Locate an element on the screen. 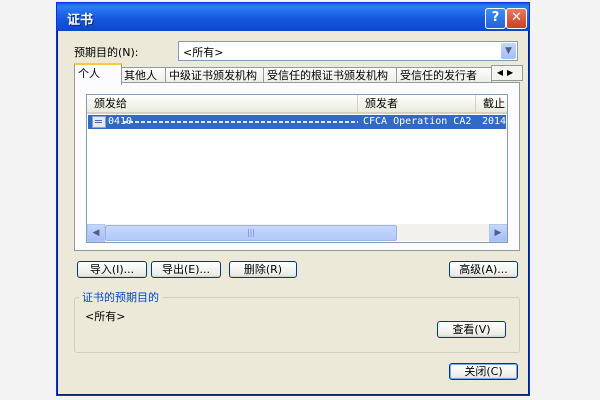 The image size is (600, 400). tab-trusted-root-ca: 受信任的根证书颁发机构 is located at coordinates (331, 75).